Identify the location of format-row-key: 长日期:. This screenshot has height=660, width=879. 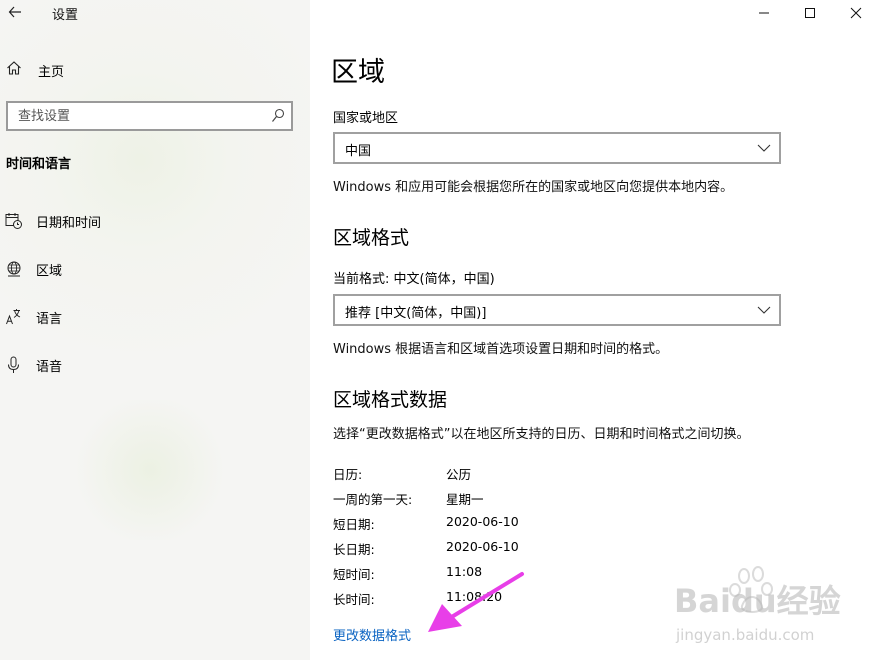
(354, 549).